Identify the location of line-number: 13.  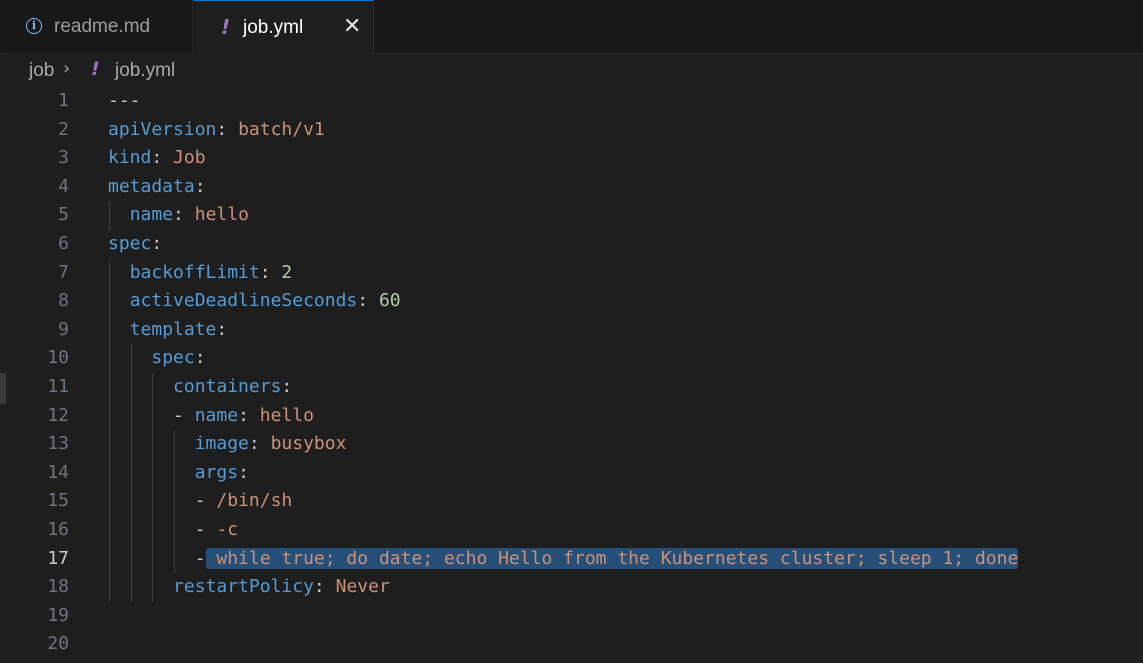
(58, 444).